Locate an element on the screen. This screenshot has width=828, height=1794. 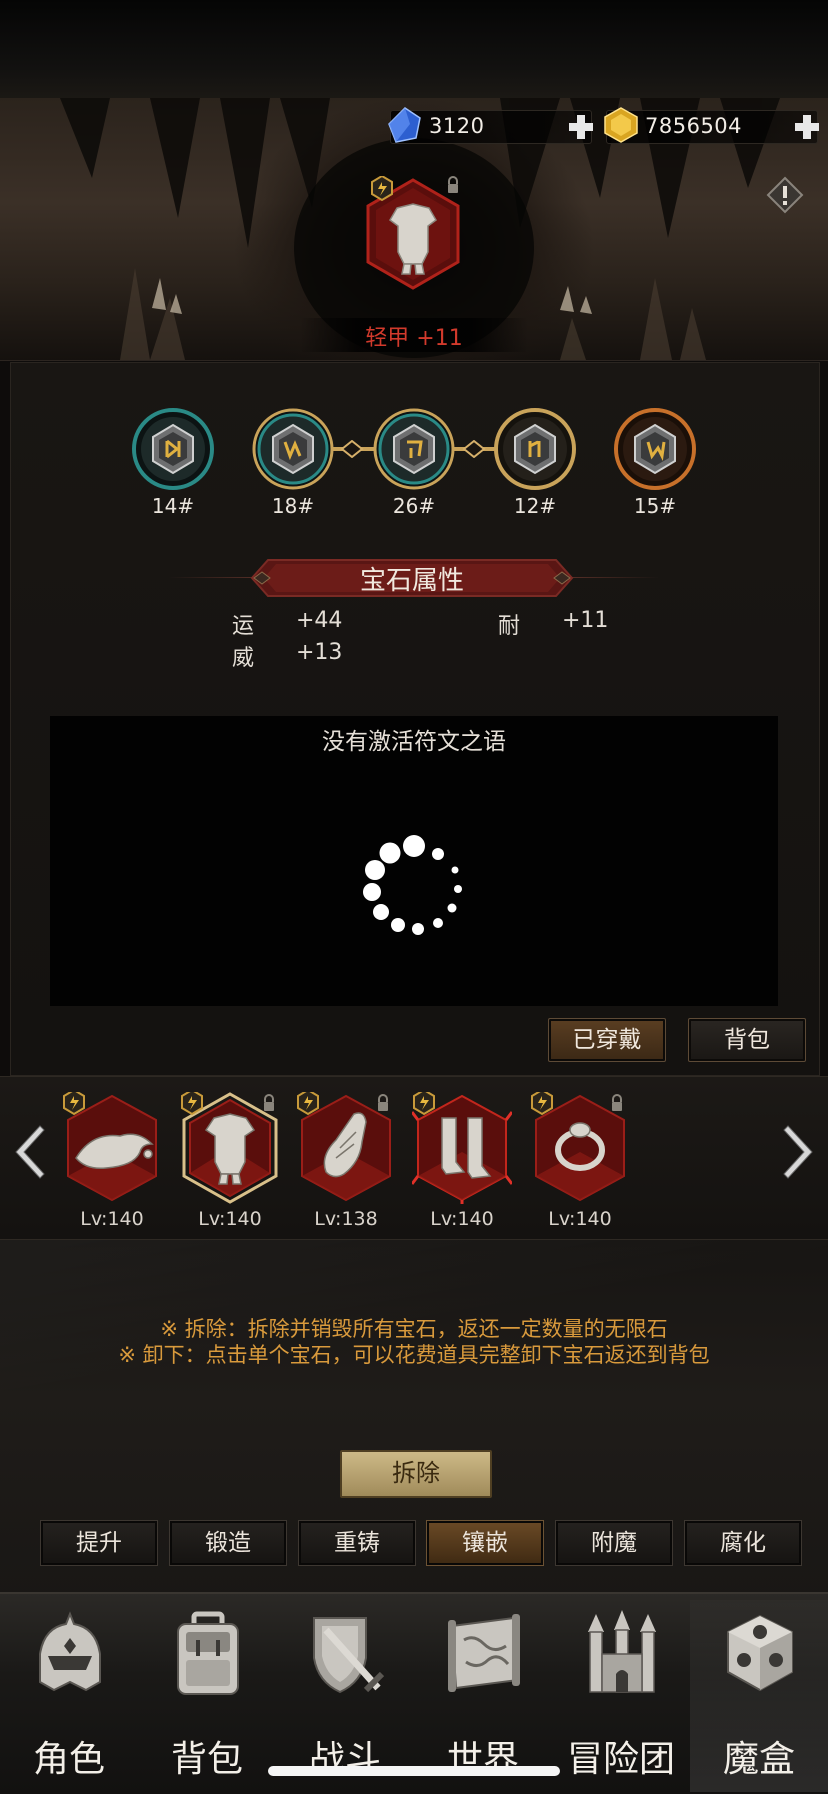
add-gold-icon is located at coordinates (807, 127).